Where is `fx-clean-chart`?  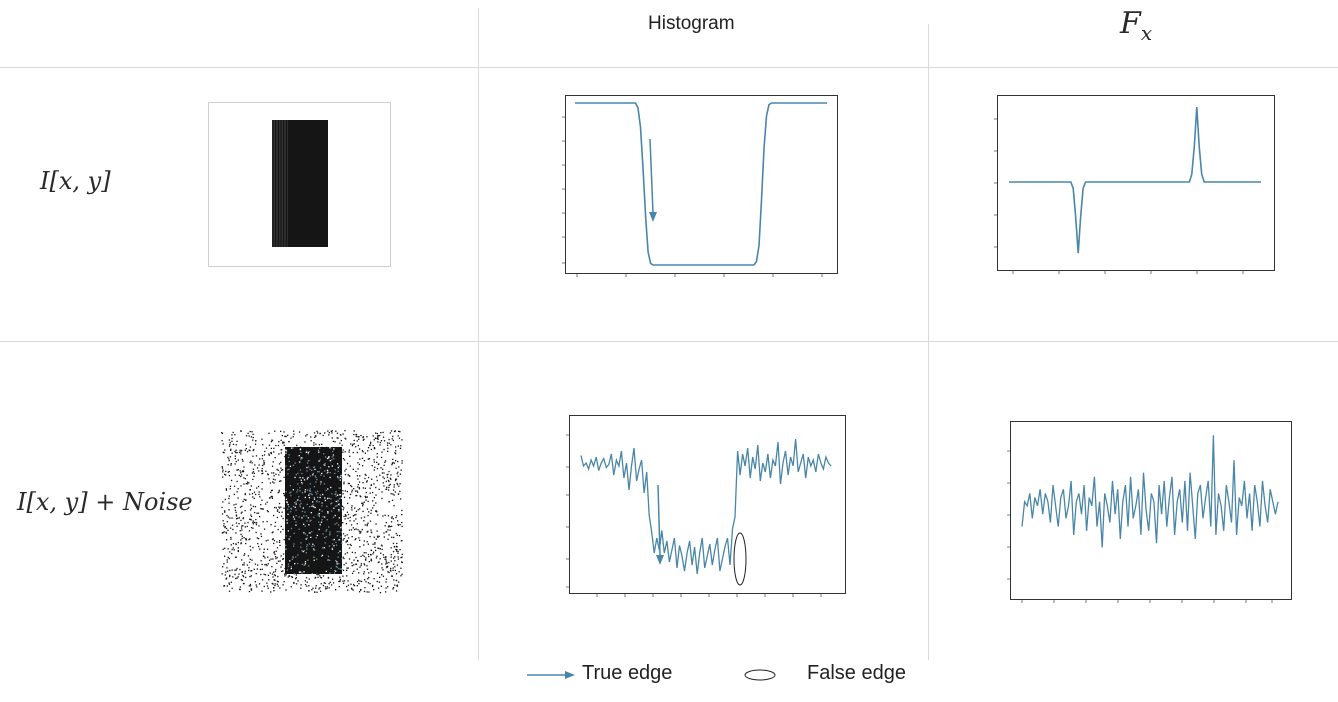 fx-clean-chart is located at coordinates (1134, 184).